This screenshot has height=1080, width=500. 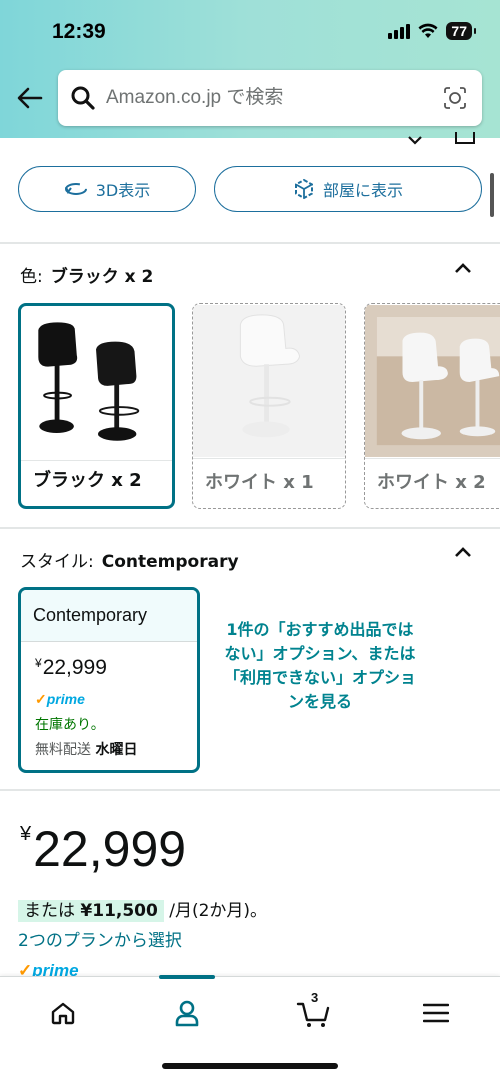 I want to click on search-bar, so click(x=270, y=98).